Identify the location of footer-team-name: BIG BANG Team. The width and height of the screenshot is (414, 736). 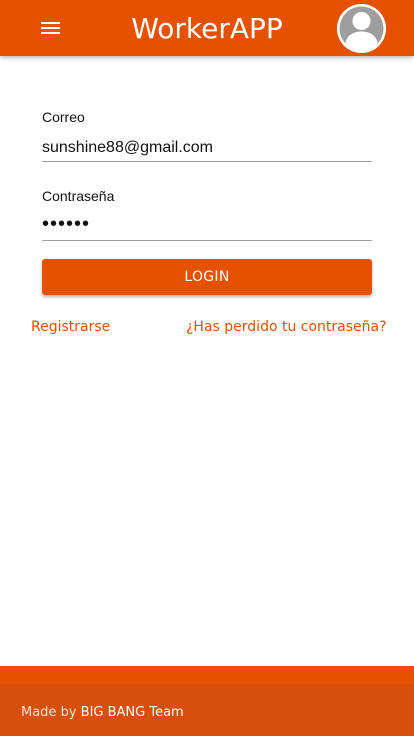
(132, 712).